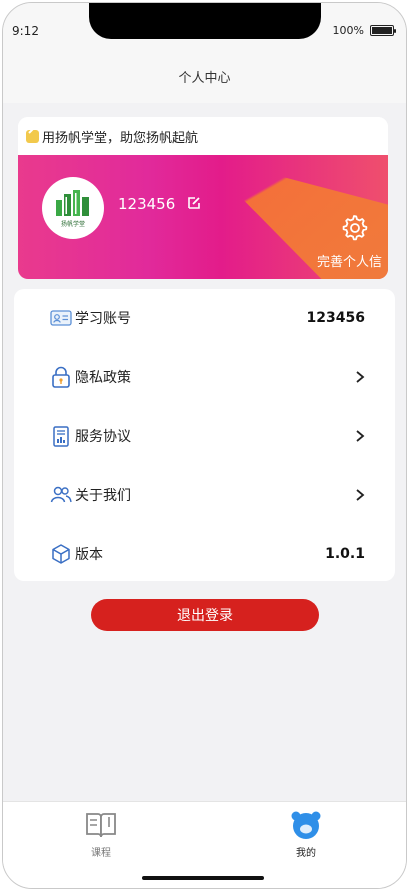 The width and height of the screenshot is (409, 891). I want to click on avatar: 扬帆学堂, so click(73, 208).